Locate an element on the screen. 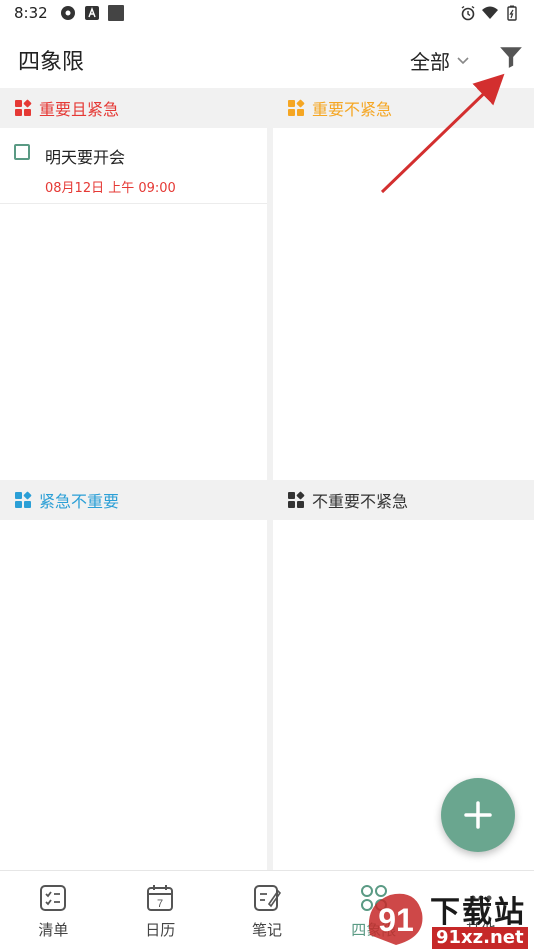 This screenshot has width=534, height=950. calendar-day: 7 is located at coordinates (160, 904).